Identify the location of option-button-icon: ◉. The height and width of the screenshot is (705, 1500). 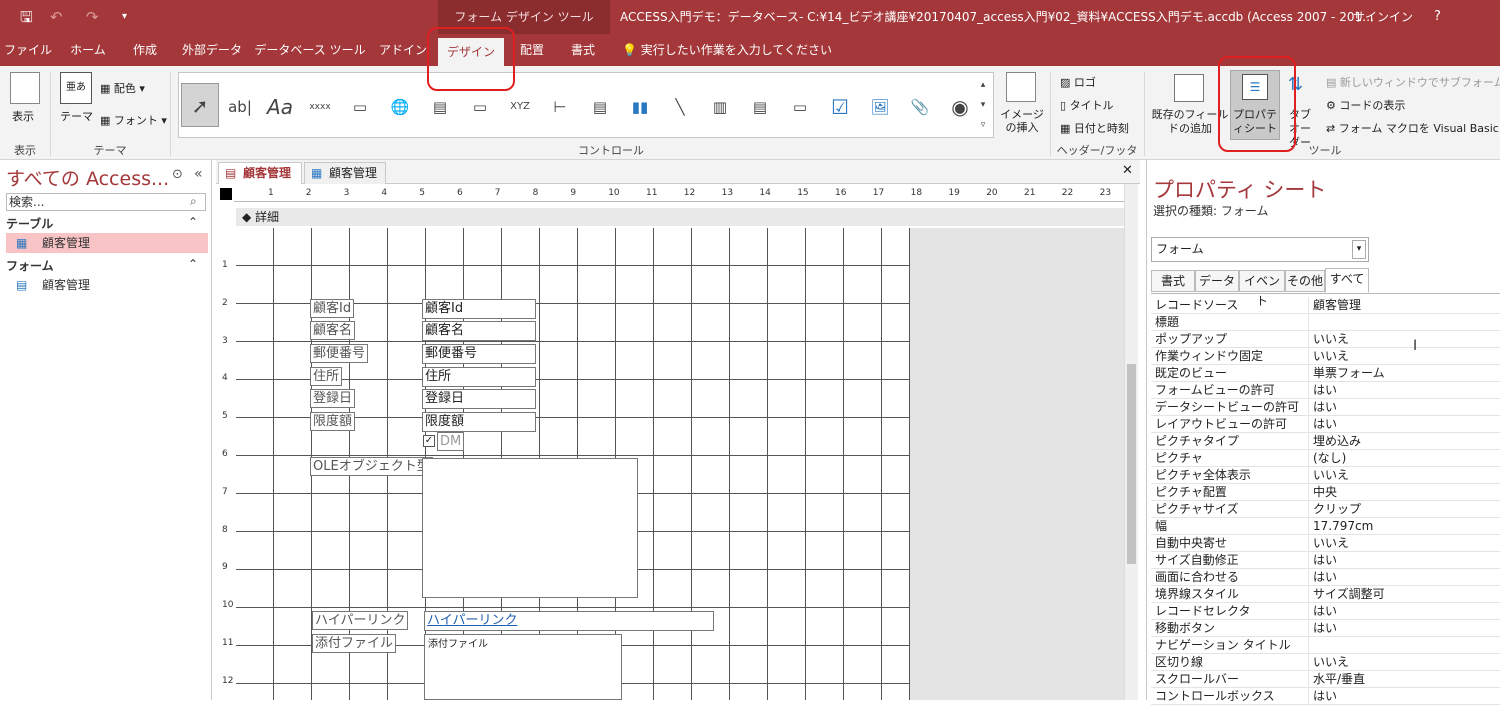
(960, 107).